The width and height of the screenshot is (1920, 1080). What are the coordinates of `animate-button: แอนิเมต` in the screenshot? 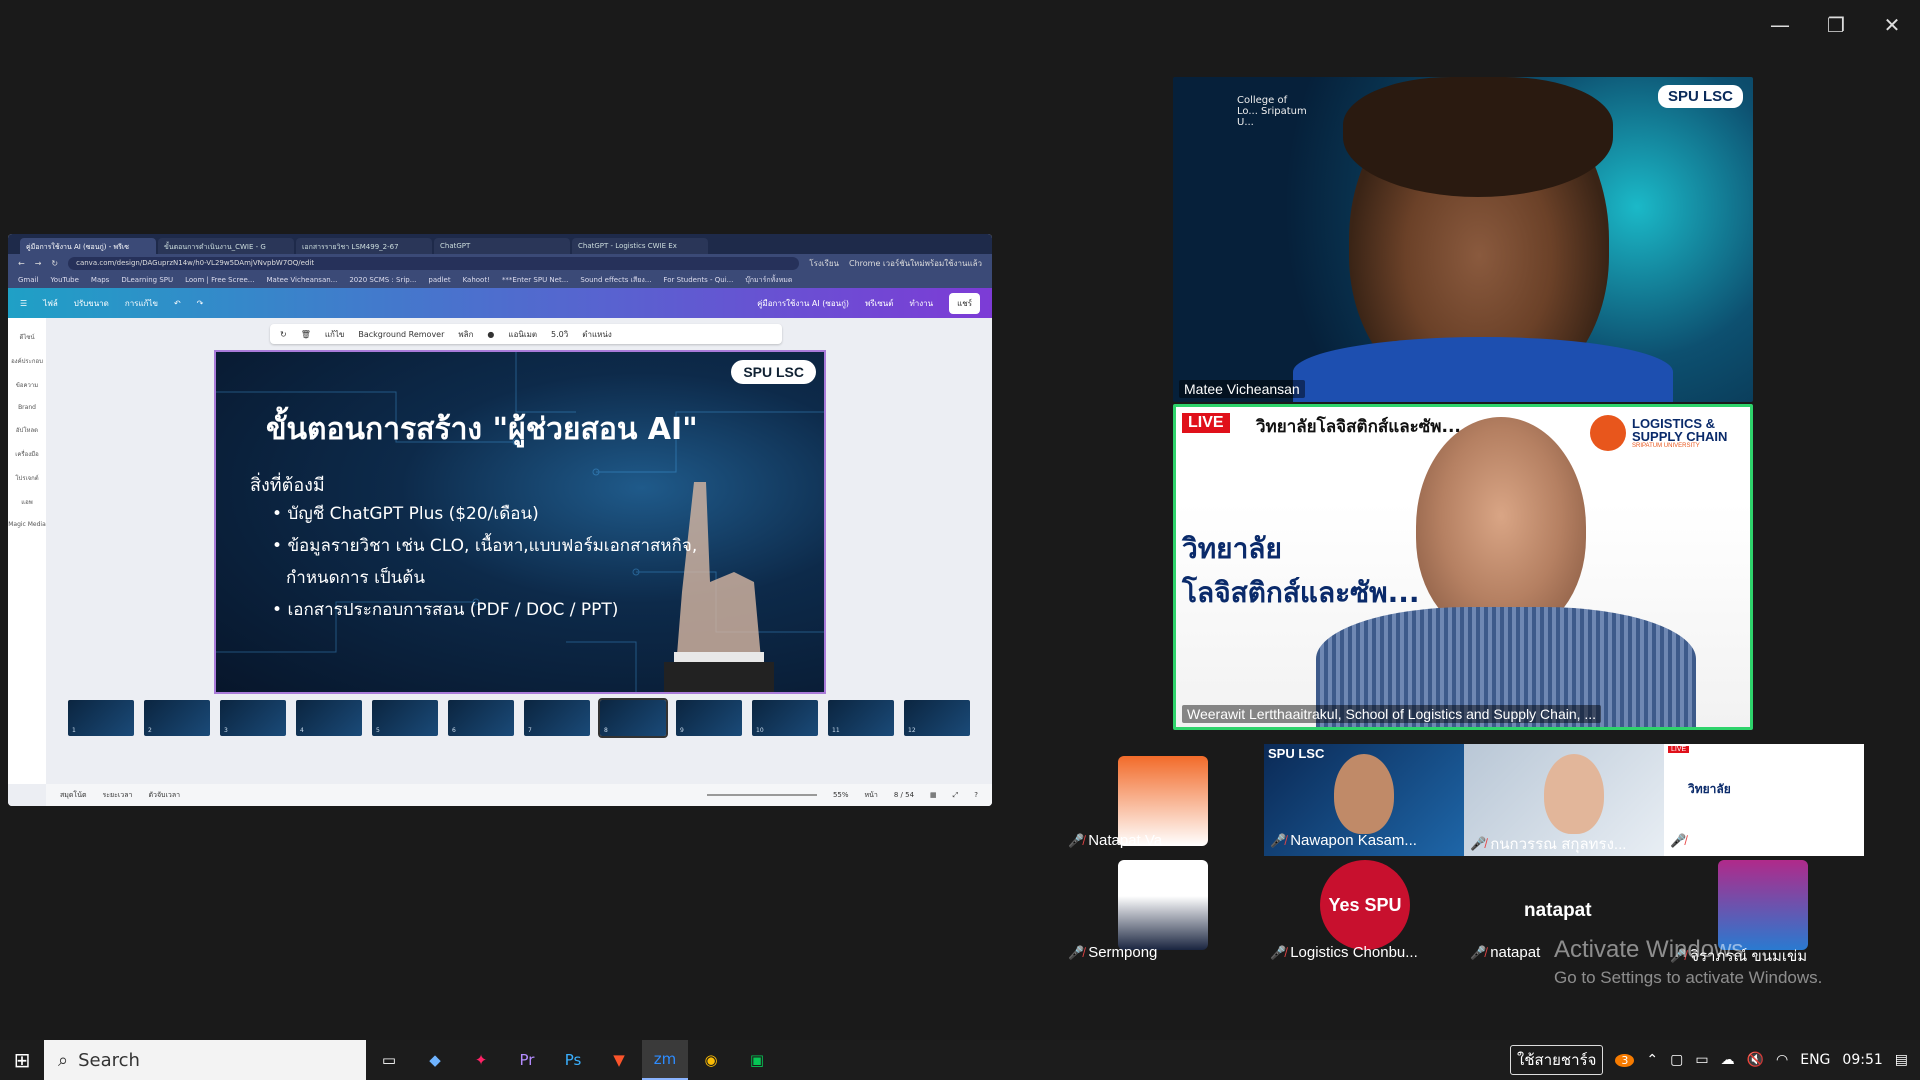 It's located at (522, 334).